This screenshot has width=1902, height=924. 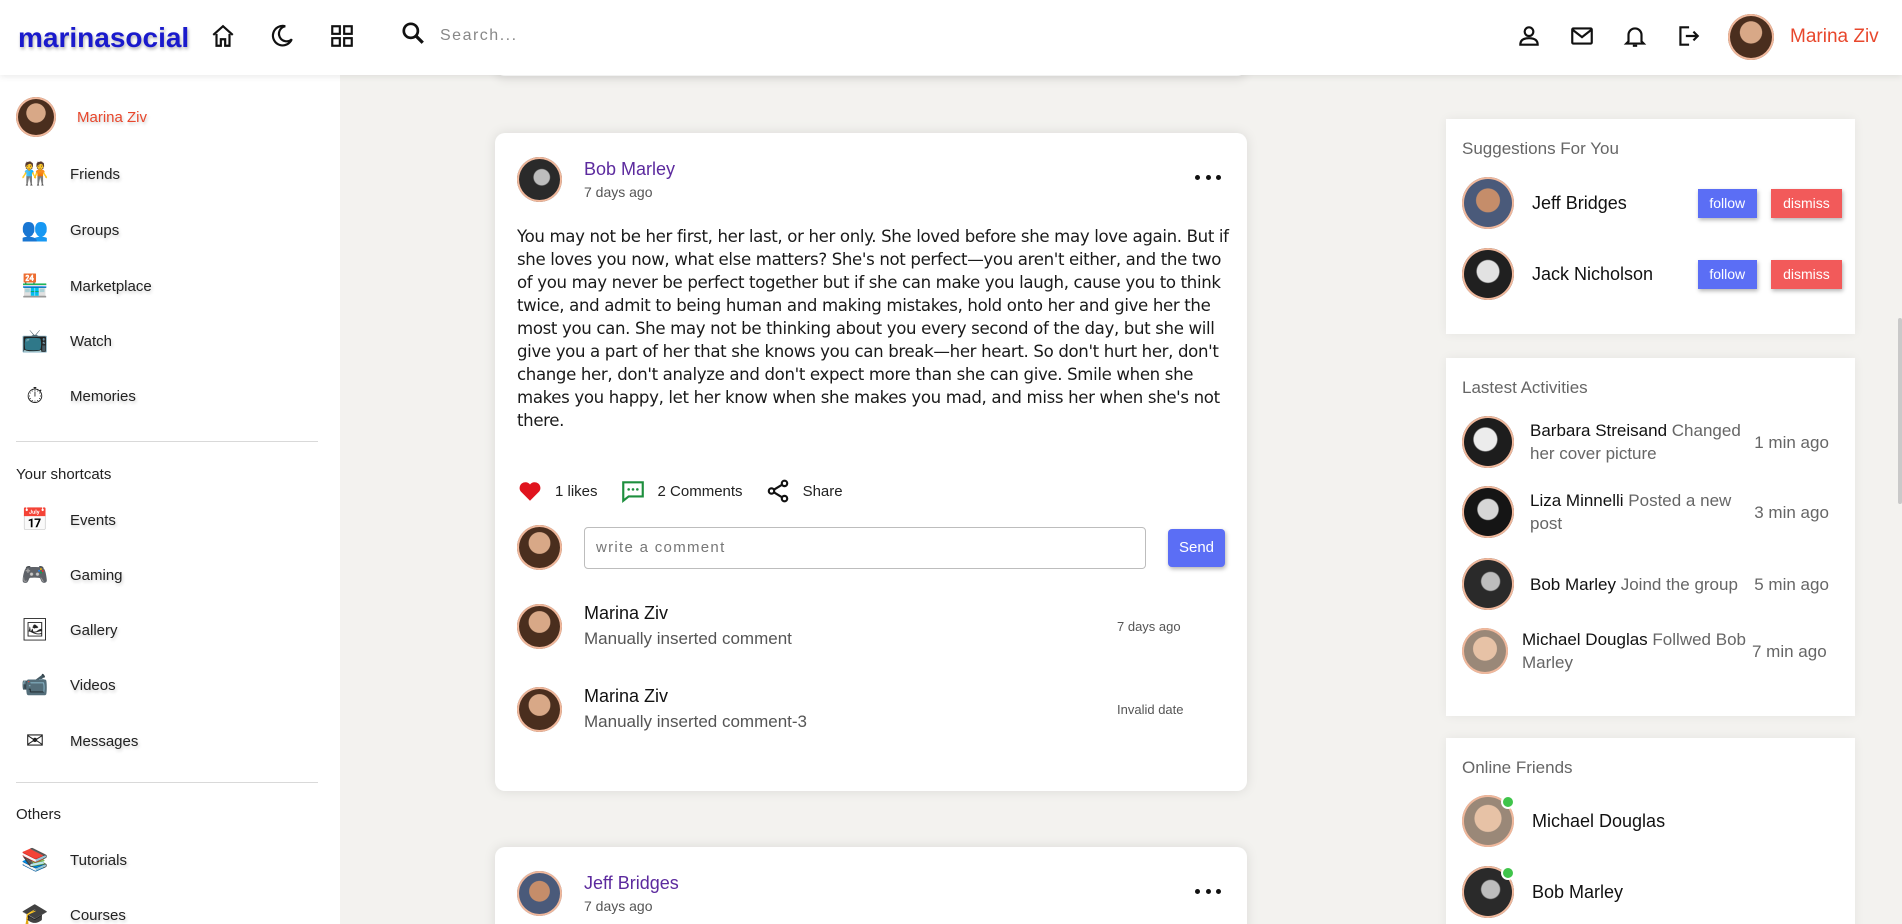 I want to click on online-friend-item: Michael Douglas, so click(x=1563, y=821).